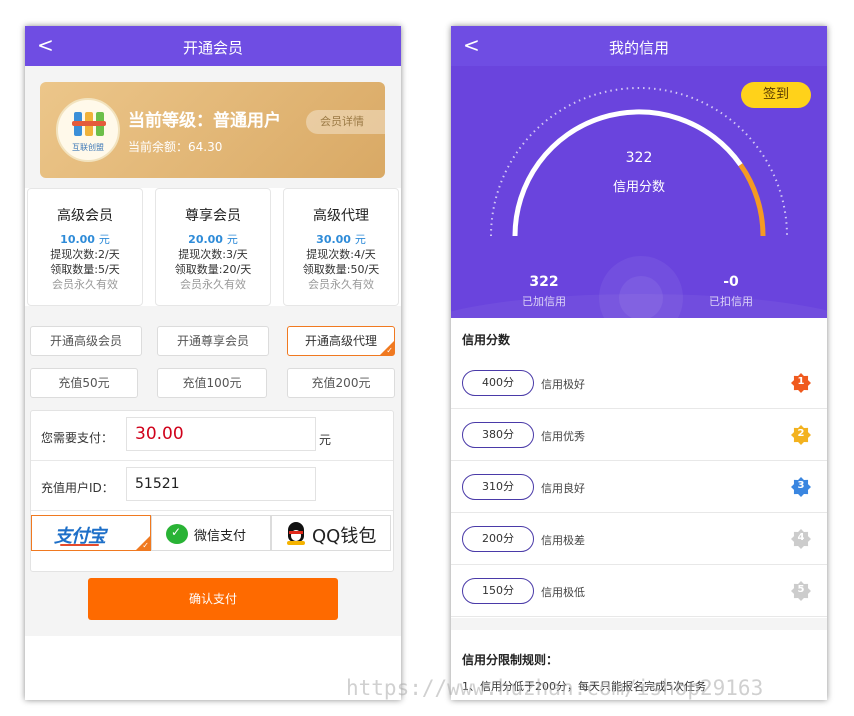 The height and width of the screenshot is (716, 854). I want to click on plan-card: 尊享会员 20.00 元 提现次数:3/天 领取数量:20/天 会员永久有效, so click(213, 247).